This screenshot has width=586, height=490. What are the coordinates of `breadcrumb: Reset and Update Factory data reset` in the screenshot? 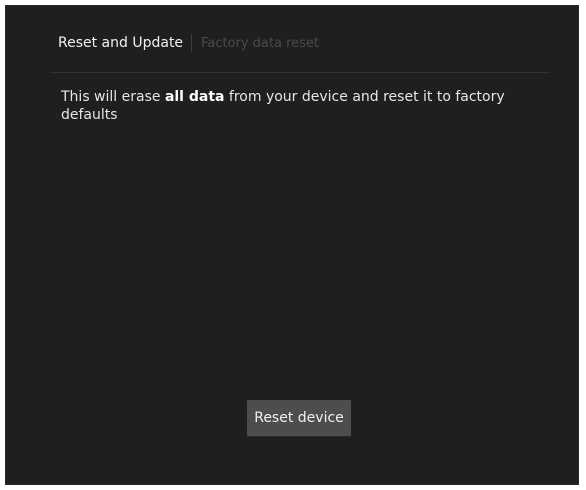 It's located at (188, 43).